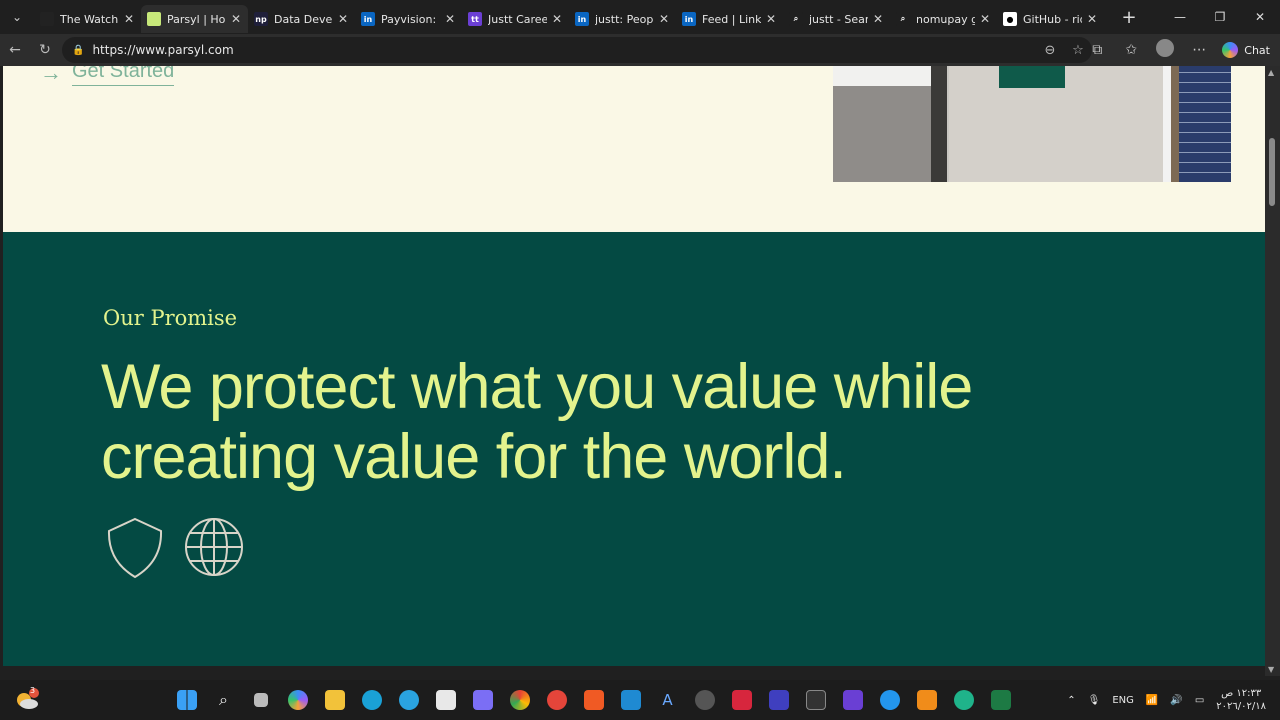  What do you see at coordinates (519, 700) in the screenshot?
I see `chrome-icon` at bounding box center [519, 700].